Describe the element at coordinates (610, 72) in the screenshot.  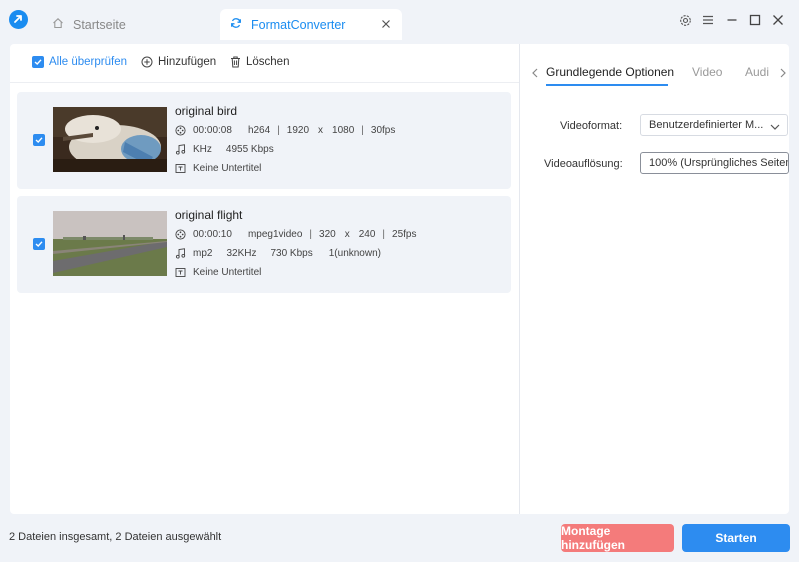
I see `tab-basic-options: Grundlegende Optionen` at that location.